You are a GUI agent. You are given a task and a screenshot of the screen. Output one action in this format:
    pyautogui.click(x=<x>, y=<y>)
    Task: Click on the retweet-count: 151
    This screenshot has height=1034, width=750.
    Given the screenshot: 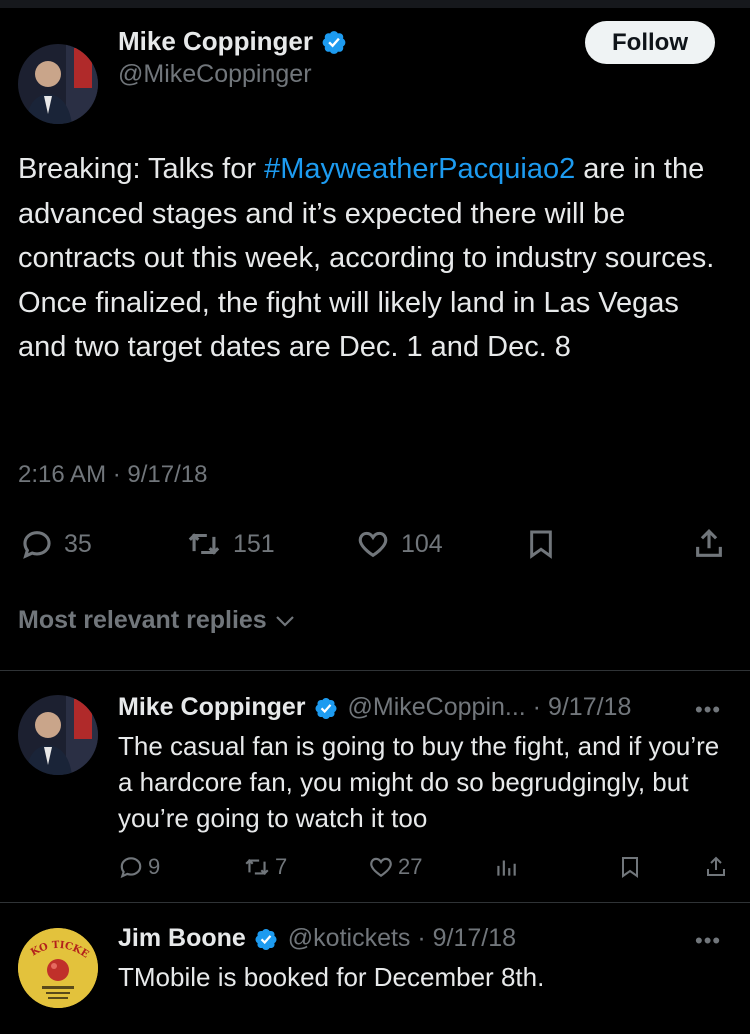 What is the action you would take?
    pyautogui.click(x=254, y=543)
    